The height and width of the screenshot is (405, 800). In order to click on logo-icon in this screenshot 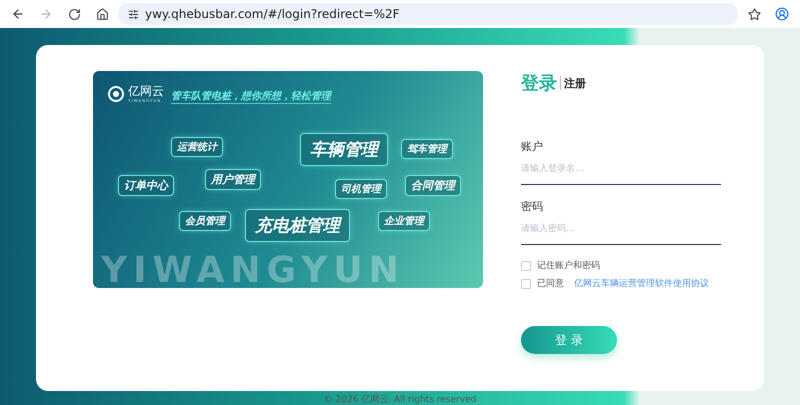, I will do `click(116, 94)`.